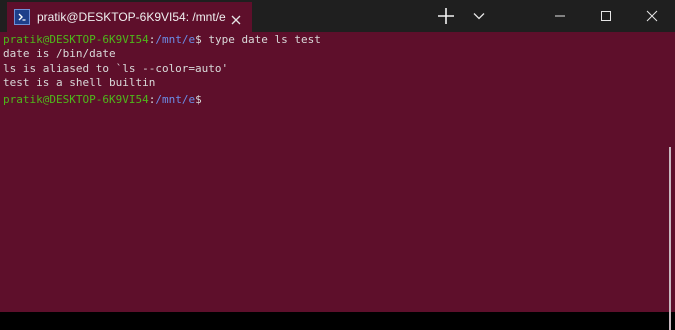  I want to click on scrollbar, so click(670, 238).